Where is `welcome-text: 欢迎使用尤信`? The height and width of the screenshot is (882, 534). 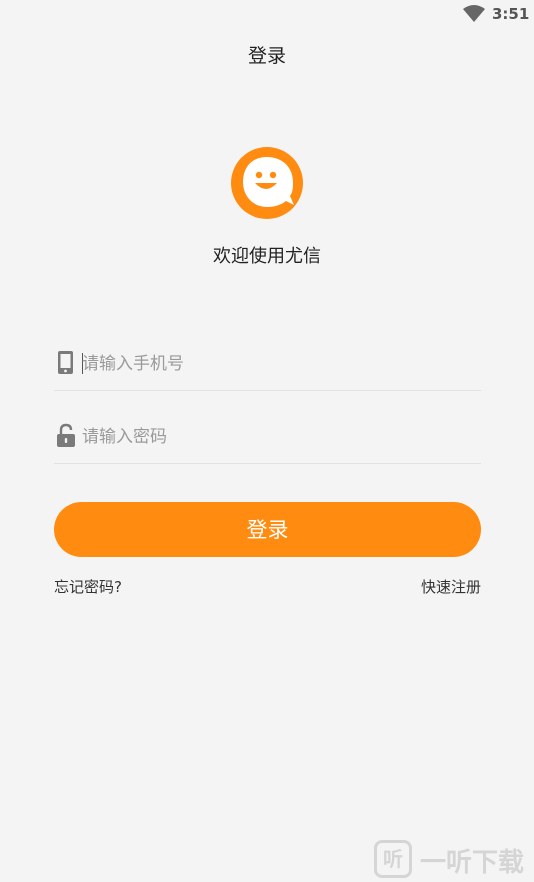
welcome-text: 欢迎使用尤信 is located at coordinates (267, 256).